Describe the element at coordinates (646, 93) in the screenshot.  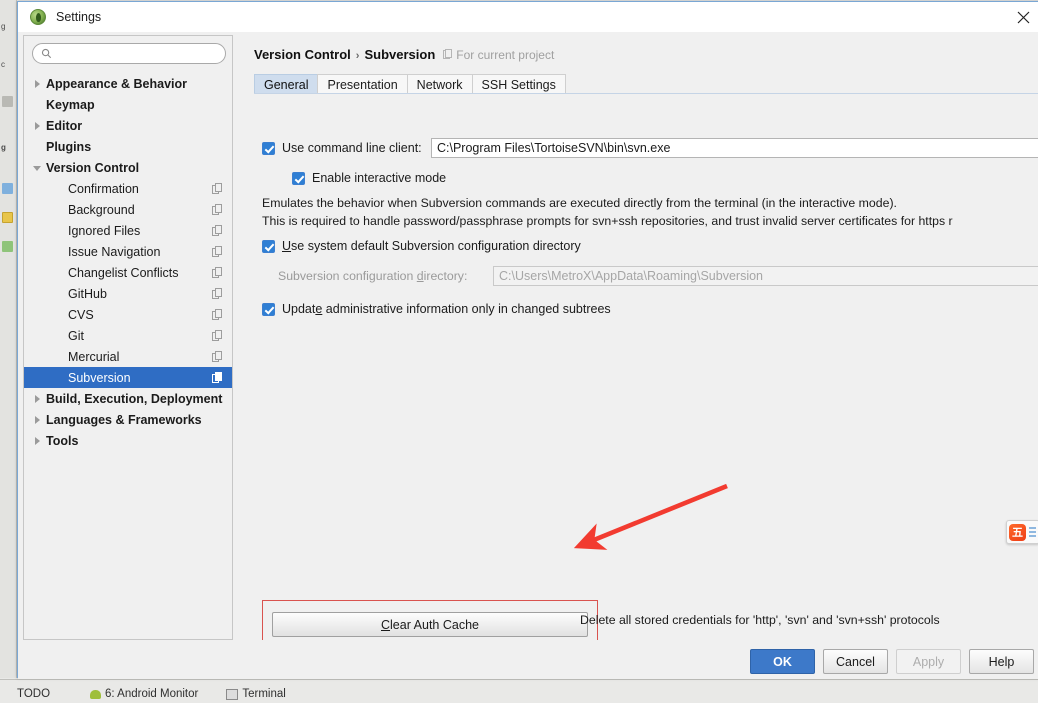
I see `tab-underline` at that location.